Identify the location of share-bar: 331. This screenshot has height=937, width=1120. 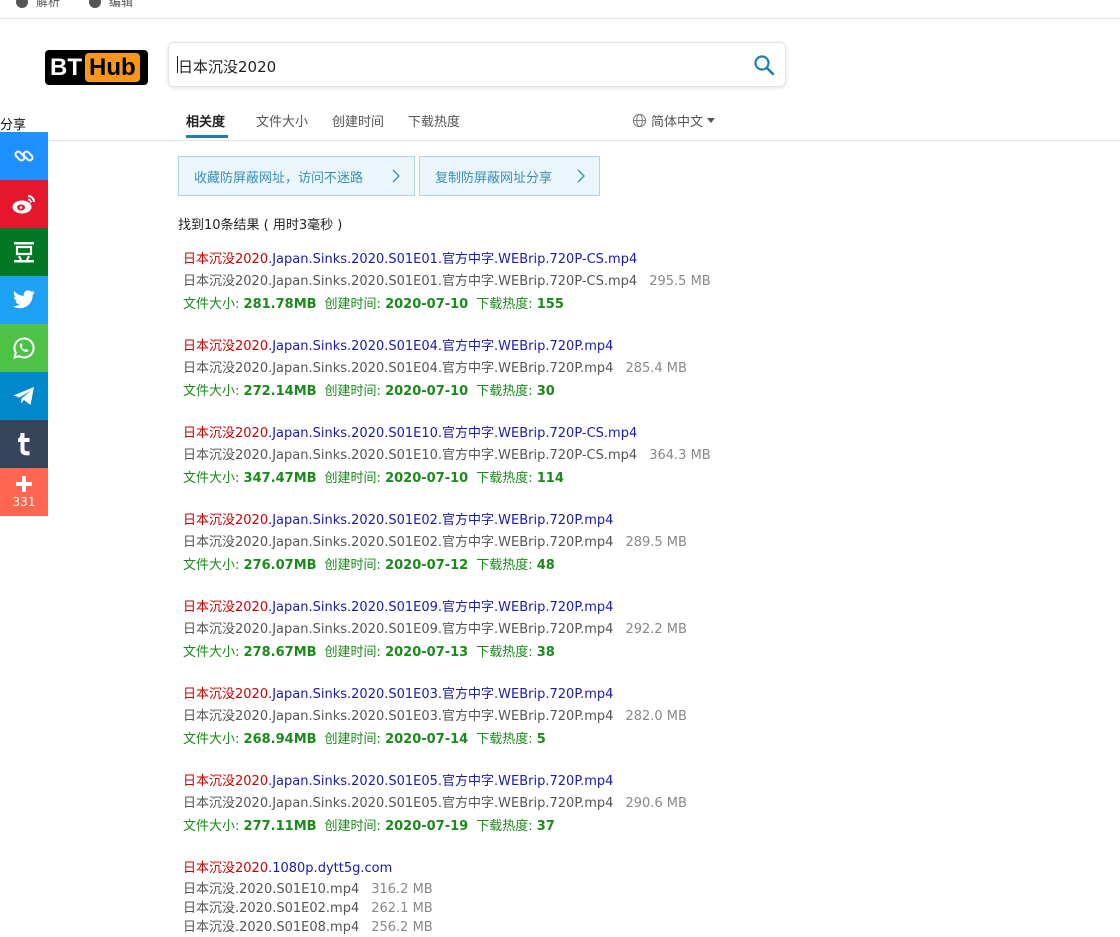
(24, 324).